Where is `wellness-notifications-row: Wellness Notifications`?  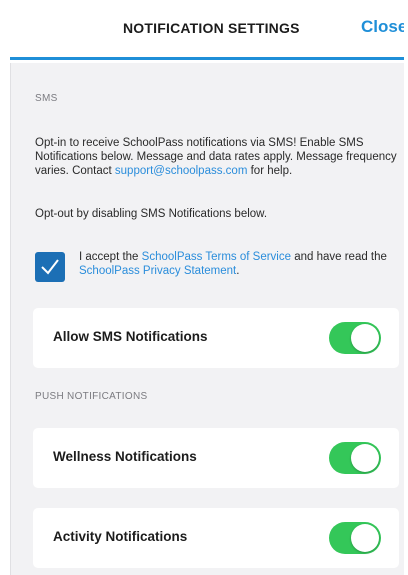 wellness-notifications-row: Wellness Notifications is located at coordinates (216, 458).